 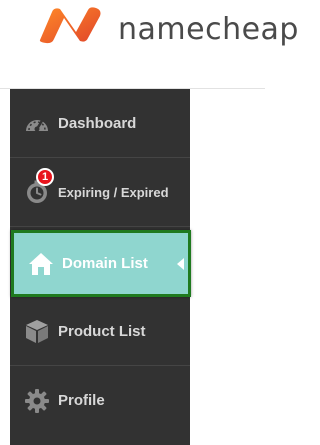 I want to click on sidebar-item-label: Dashboard, so click(x=97, y=123).